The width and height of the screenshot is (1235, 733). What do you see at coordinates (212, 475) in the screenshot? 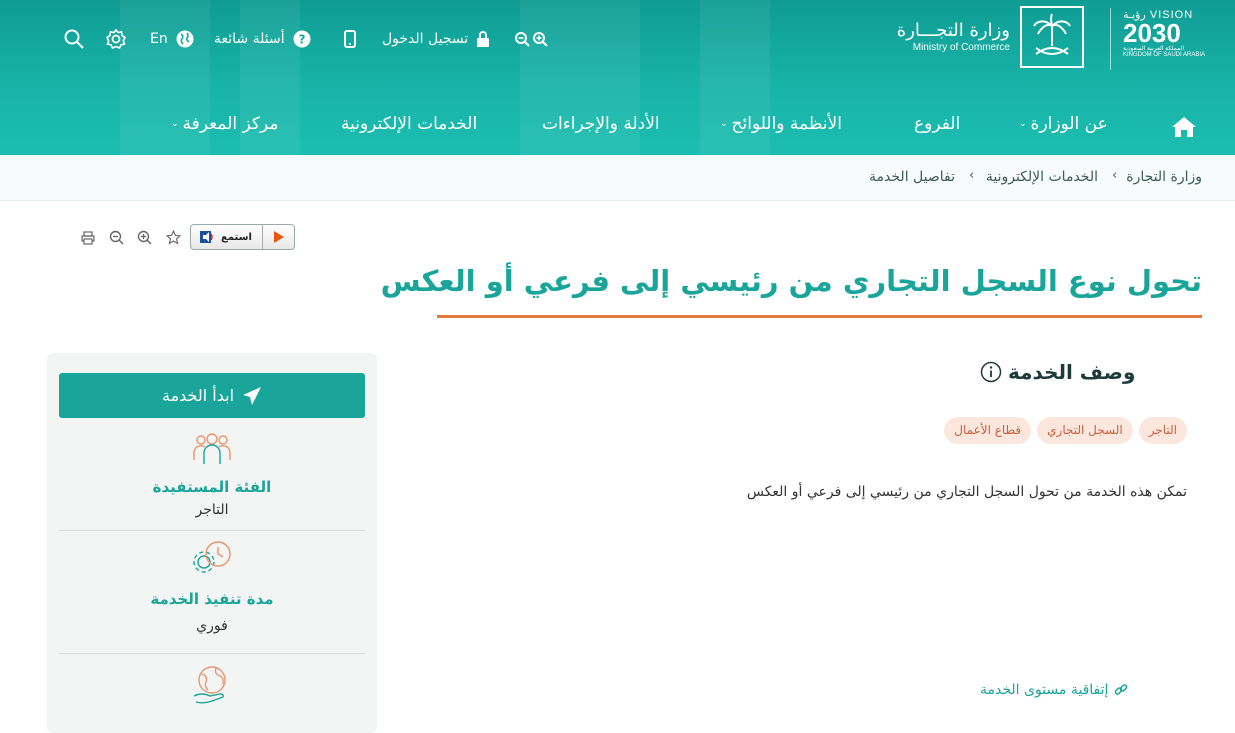
I see `beneficiary-block: الفئة المستفيدة التاجر` at bounding box center [212, 475].